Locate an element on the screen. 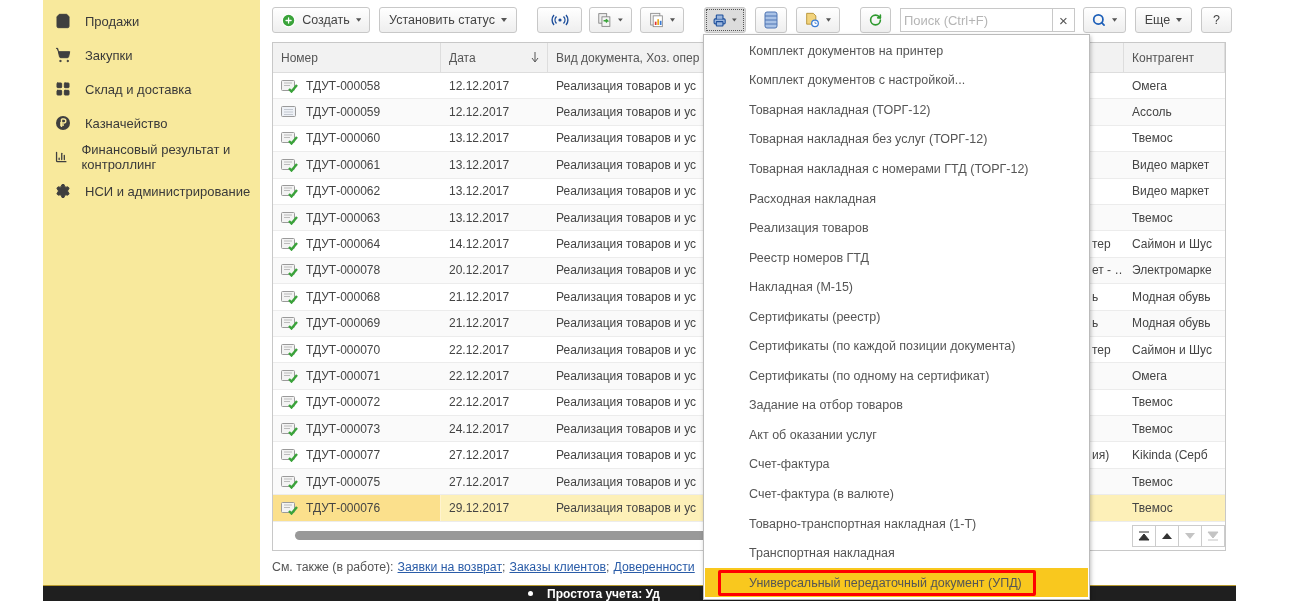 The height and width of the screenshot is (601, 1289). table-cell: ТДУТ-000073 is located at coordinates (343, 428).